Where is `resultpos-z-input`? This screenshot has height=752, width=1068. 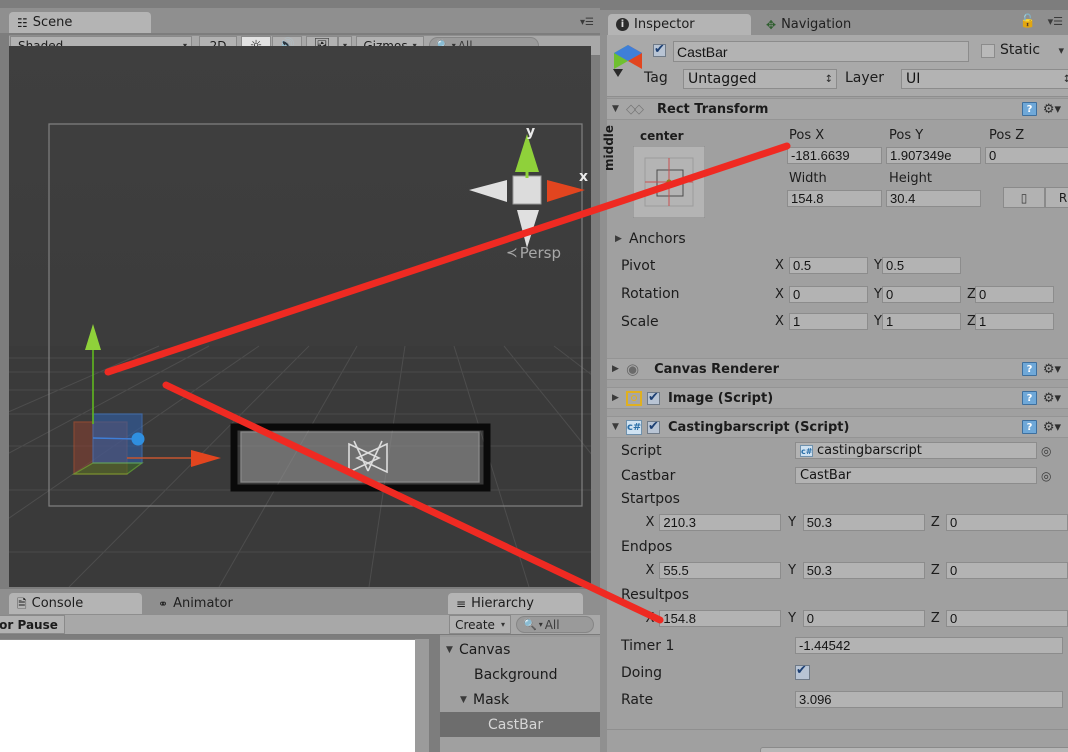 resultpos-z-input is located at coordinates (1007, 618).